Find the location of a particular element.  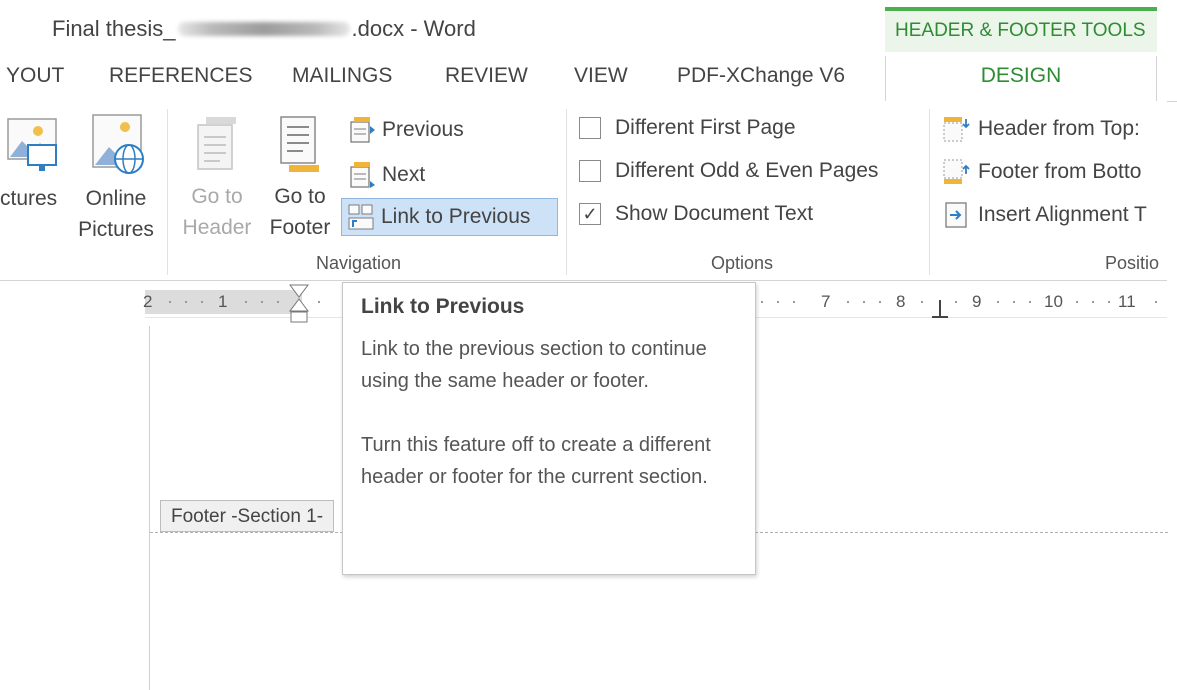

contextual-tab-header-footer-tools: HEADER & FOOTER TOOLS is located at coordinates (1021, 29).